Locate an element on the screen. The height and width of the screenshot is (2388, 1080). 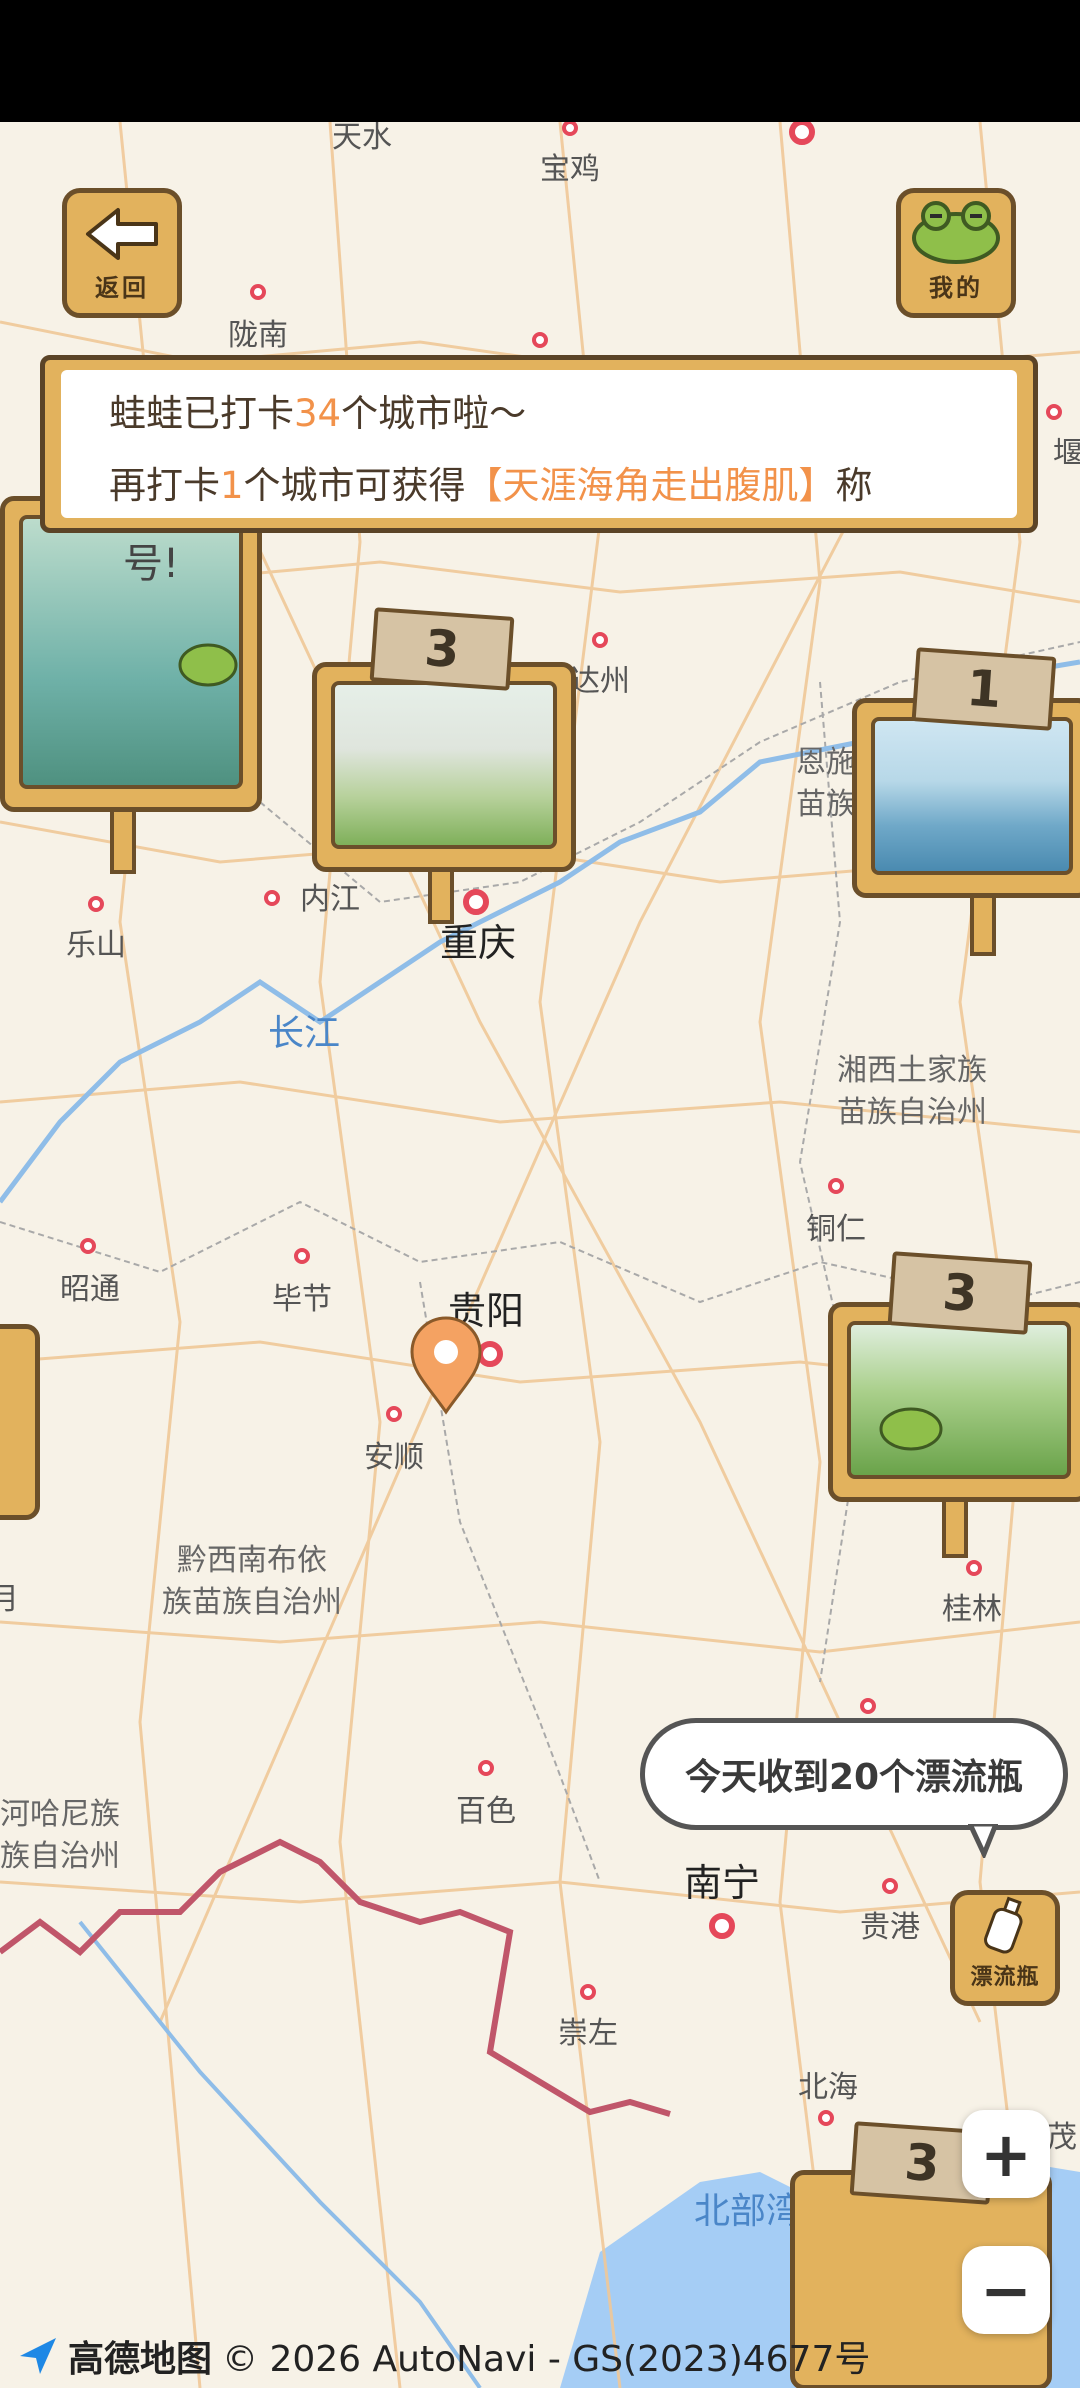
postcard-chongqing is located at coordinates (444, 767).